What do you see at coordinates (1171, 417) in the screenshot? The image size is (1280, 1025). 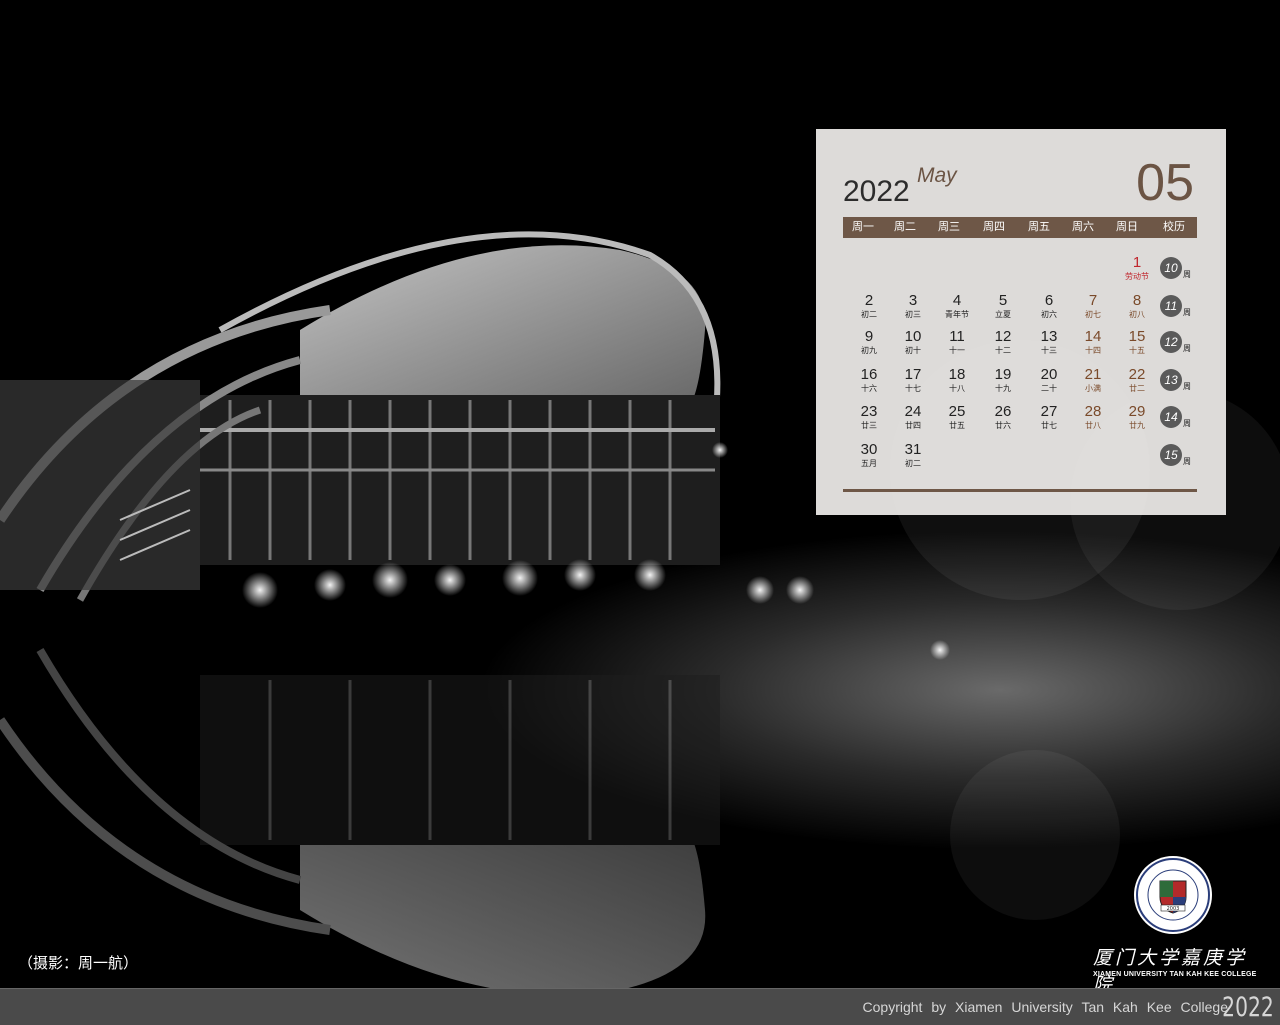 I see `week-number: 14` at bounding box center [1171, 417].